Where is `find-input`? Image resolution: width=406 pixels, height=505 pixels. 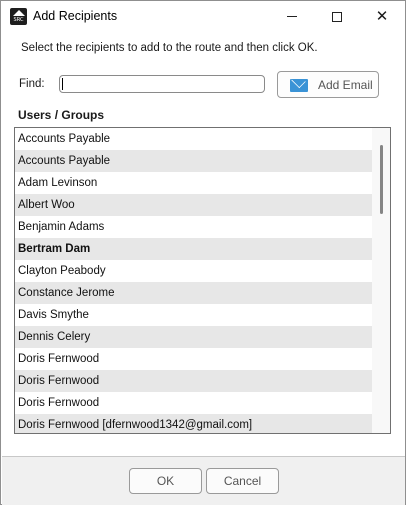 find-input is located at coordinates (162, 84).